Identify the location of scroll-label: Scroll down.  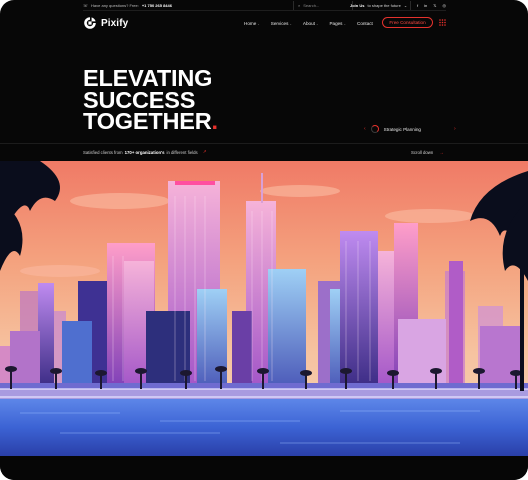
(422, 152).